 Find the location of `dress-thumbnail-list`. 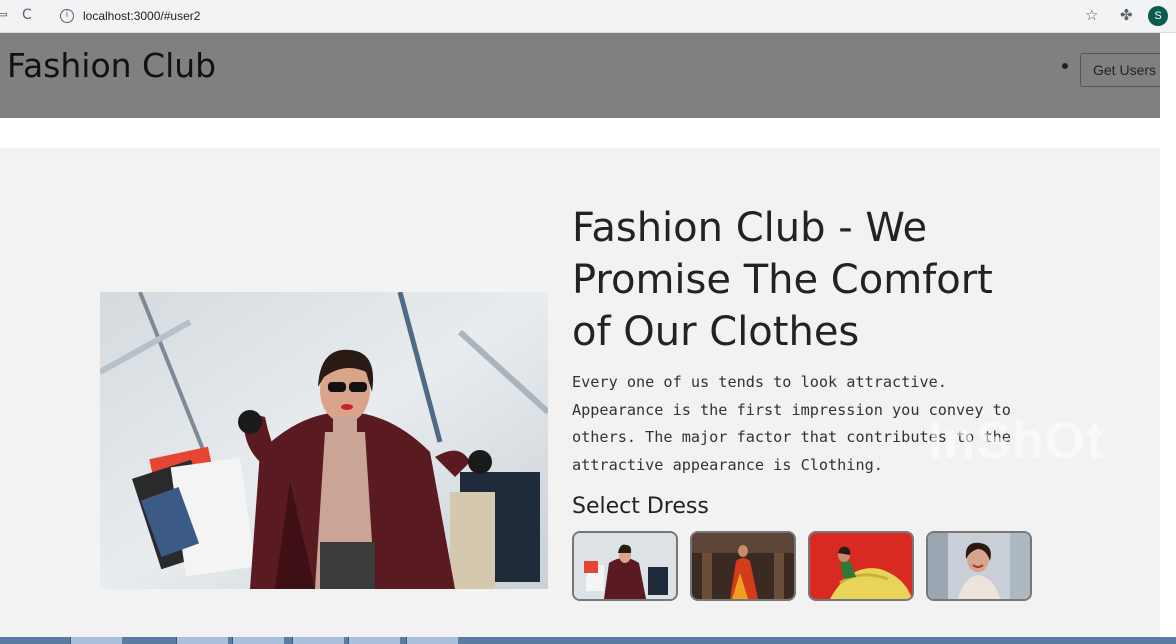

dress-thumbnail-list is located at coordinates (802, 566).